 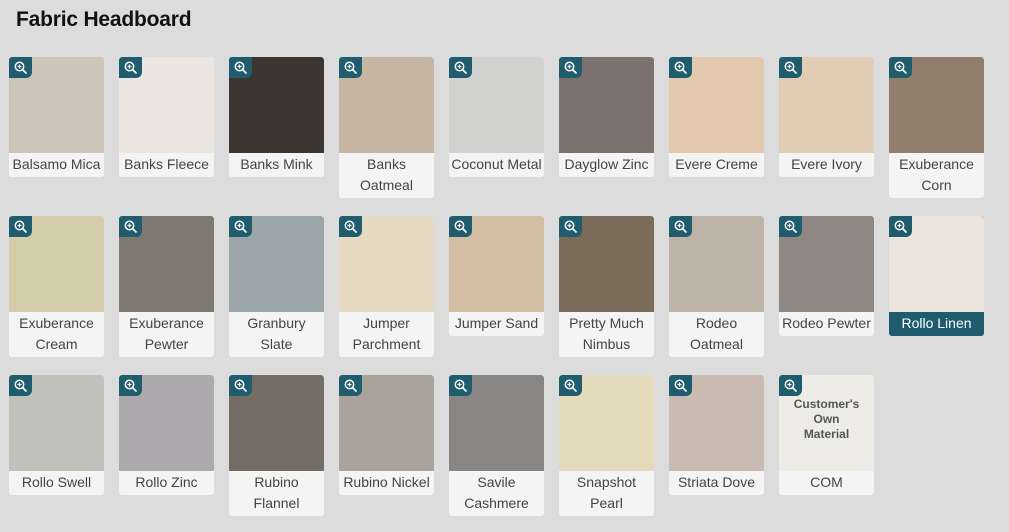 I want to click on swatch-label: Pretty Much Nimbus, so click(x=606, y=333).